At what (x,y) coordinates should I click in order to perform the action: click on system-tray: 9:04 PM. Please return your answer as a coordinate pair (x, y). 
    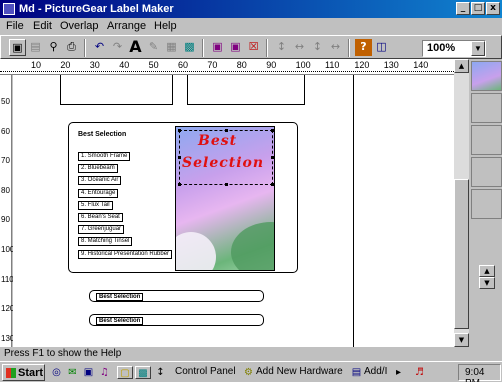
    Looking at the image, I should click on (479, 373).